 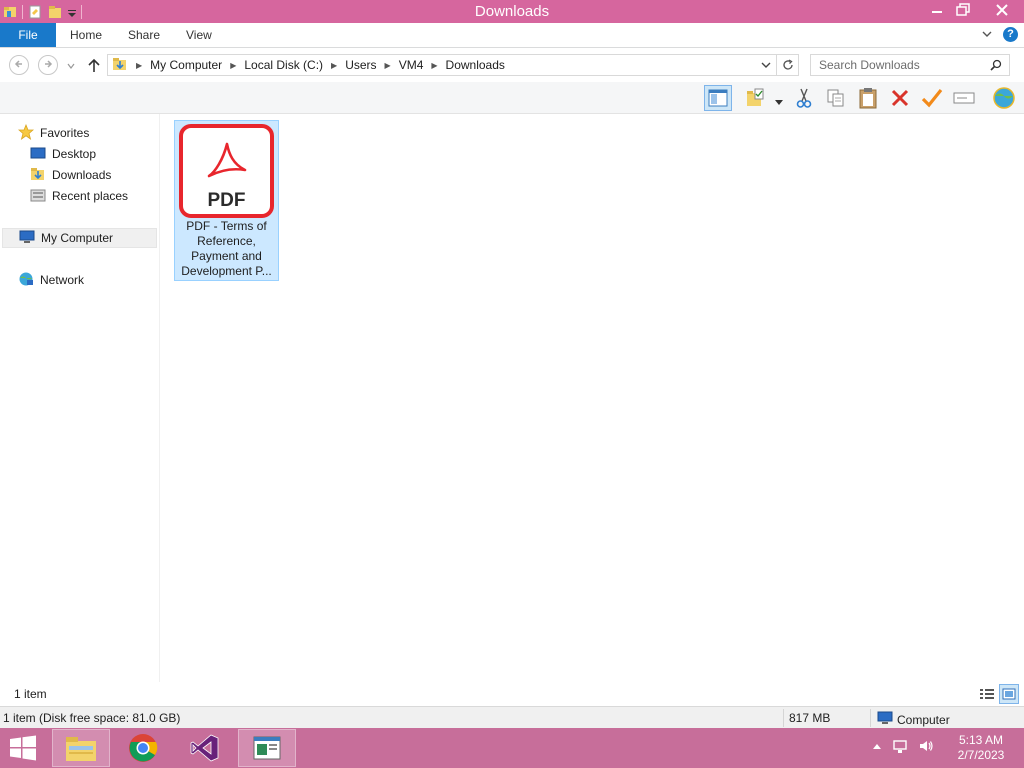 What do you see at coordinates (900, 747) in the screenshot?
I see `network-status-icon` at bounding box center [900, 747].